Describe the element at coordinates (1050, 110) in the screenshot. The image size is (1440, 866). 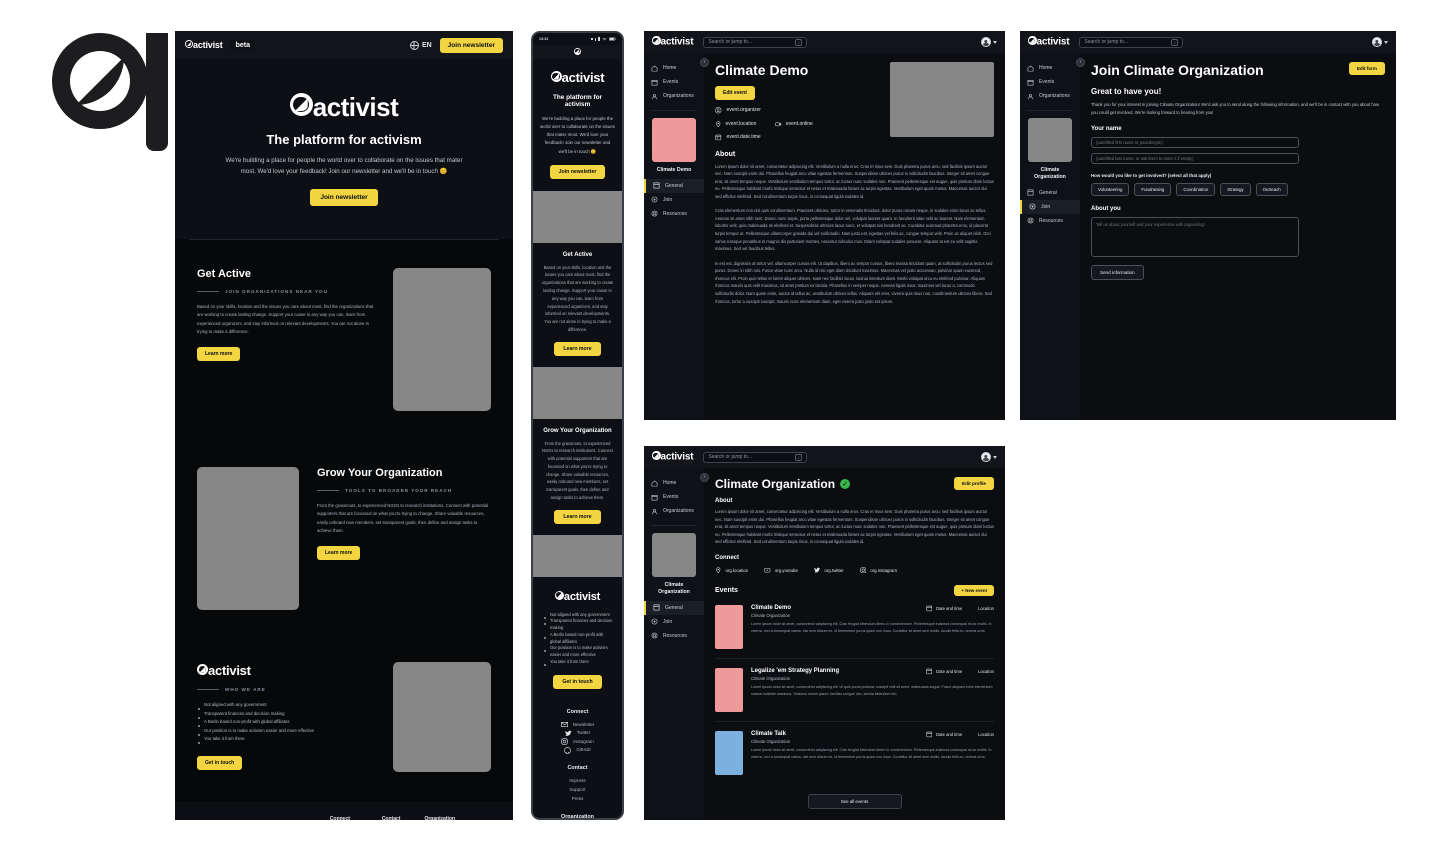
I see `divider` at that location.